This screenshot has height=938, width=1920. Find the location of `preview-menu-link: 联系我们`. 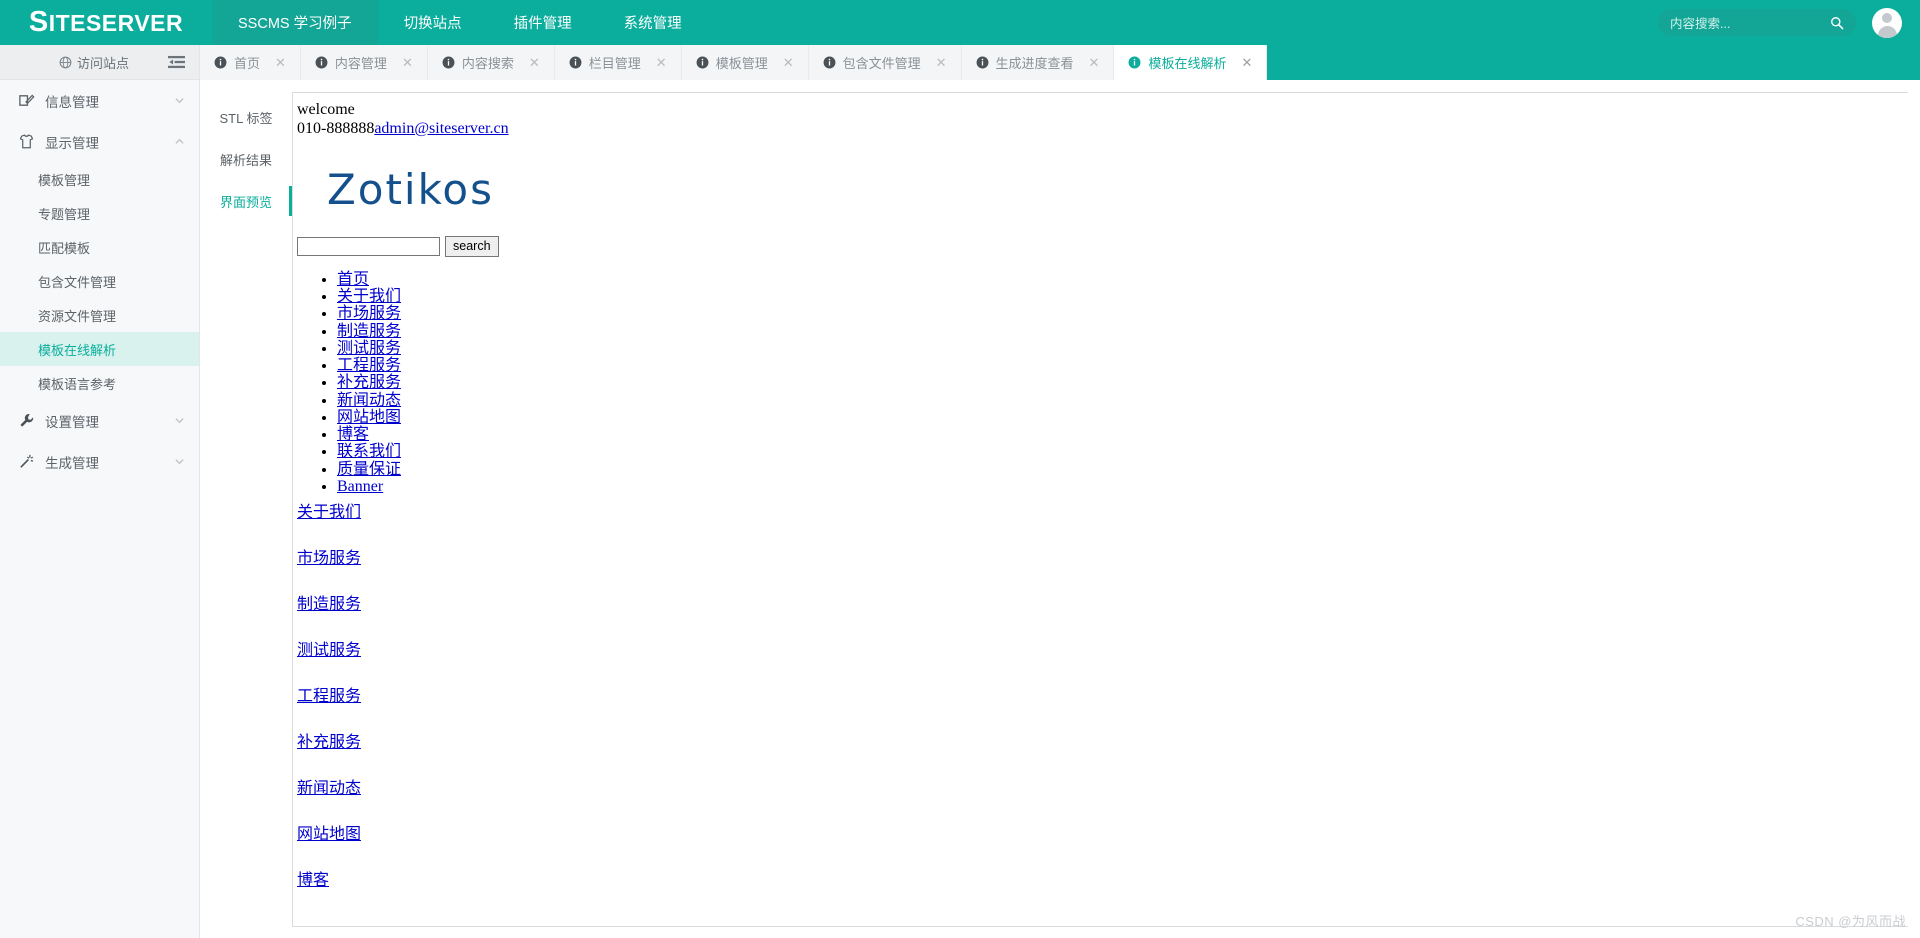

preview-menu-link: 联系我们 is located at coordinates (369, 451).